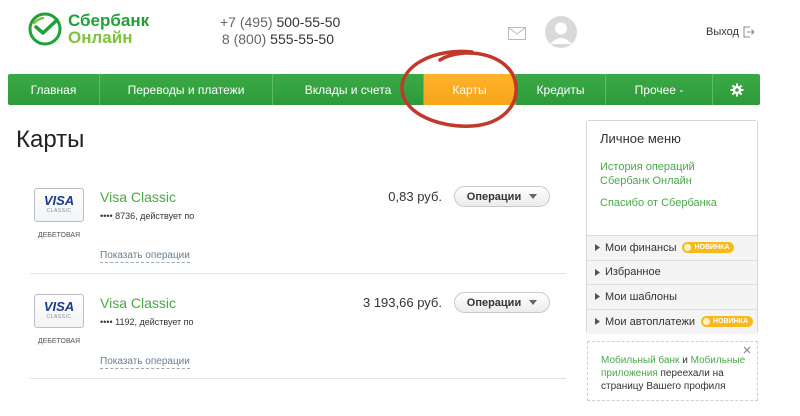 This screenshot has width=800, height=416. What do you see at coordinates (640, 138) in the screenshot?
I see `personal-menu-title: Личное меню` at bounding box center [640, 138].